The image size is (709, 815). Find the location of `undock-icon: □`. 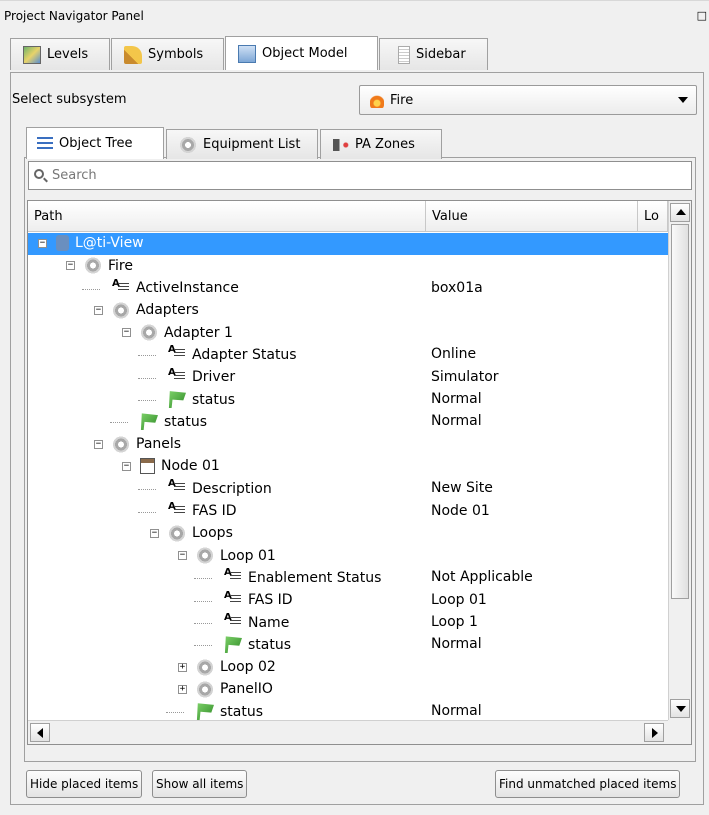

undock-icon: □ is located at coordinates (702, 16).